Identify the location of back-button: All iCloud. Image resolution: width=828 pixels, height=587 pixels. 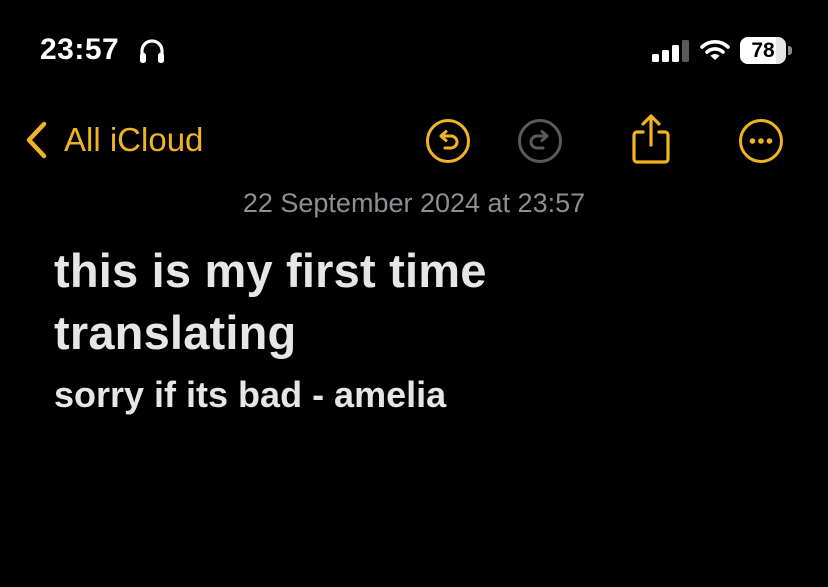
(112, 140).